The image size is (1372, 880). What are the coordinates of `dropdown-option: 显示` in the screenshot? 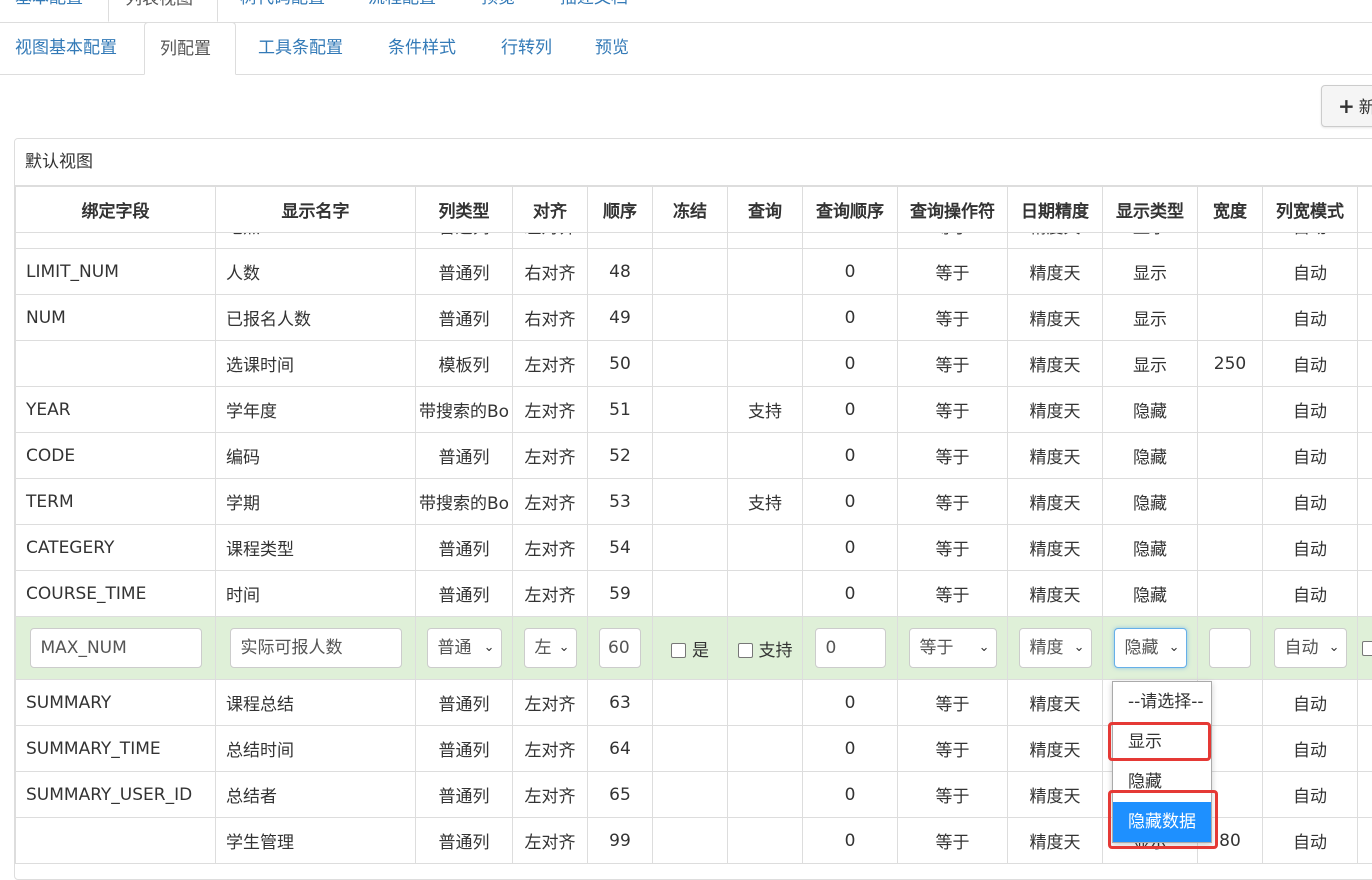 It's located at (1162, 742).